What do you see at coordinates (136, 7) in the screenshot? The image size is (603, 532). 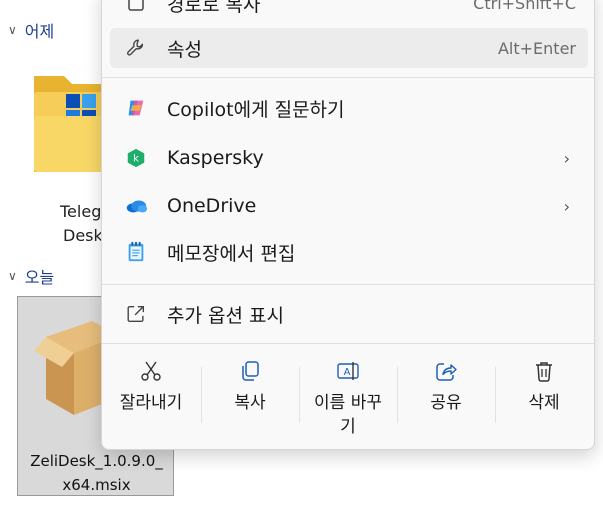 I see `copy-path-icon` at bounding box center [136, 7].